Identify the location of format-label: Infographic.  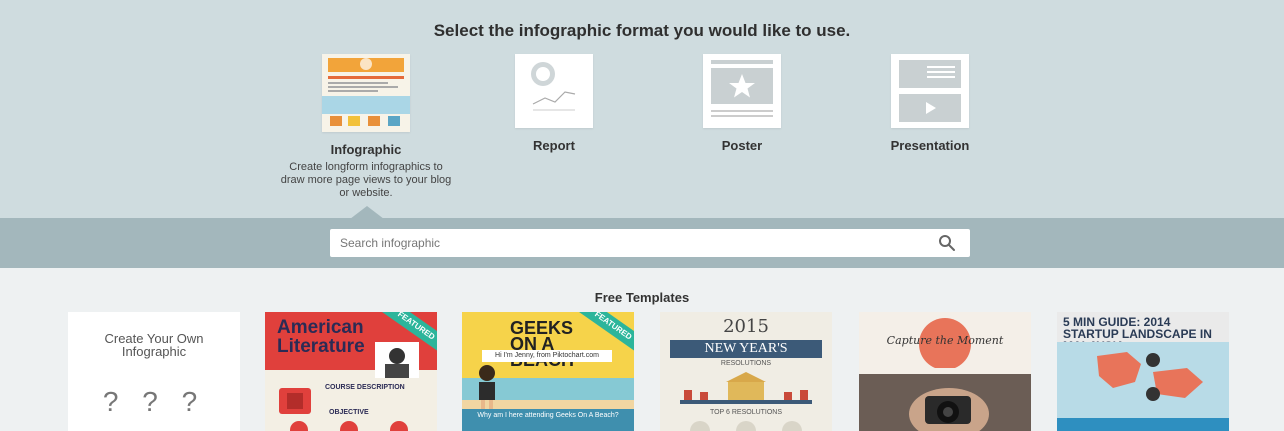
(366, 149).